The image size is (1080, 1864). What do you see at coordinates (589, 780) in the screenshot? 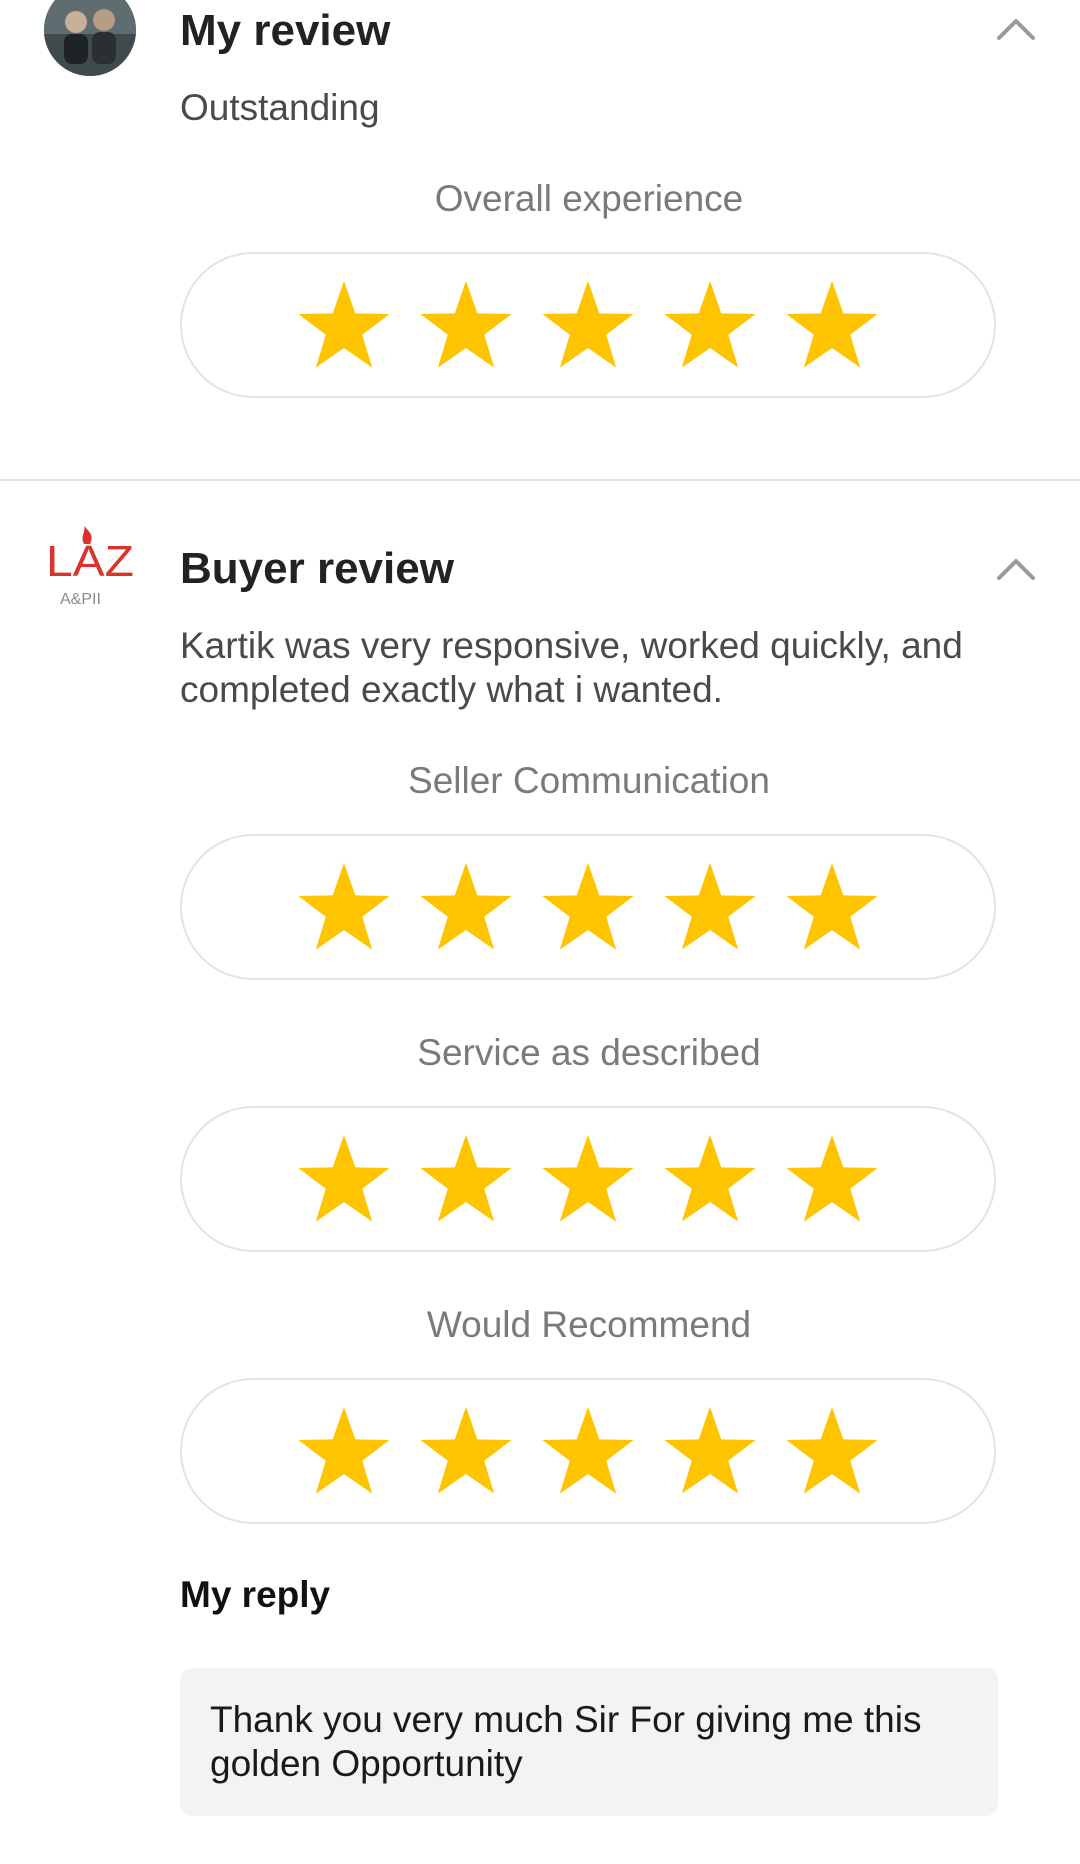
I see `rating-label-seller-communication: Seller Communication` at bounding box center [589, 780].